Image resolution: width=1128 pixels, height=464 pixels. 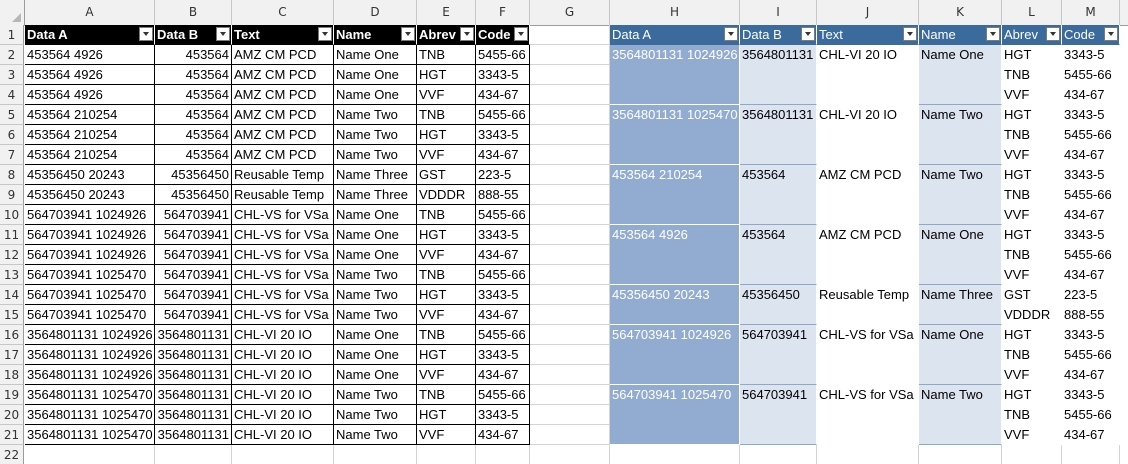 I want to click on left-table-cell: Reusable Temp, so click(x=283, y=195).